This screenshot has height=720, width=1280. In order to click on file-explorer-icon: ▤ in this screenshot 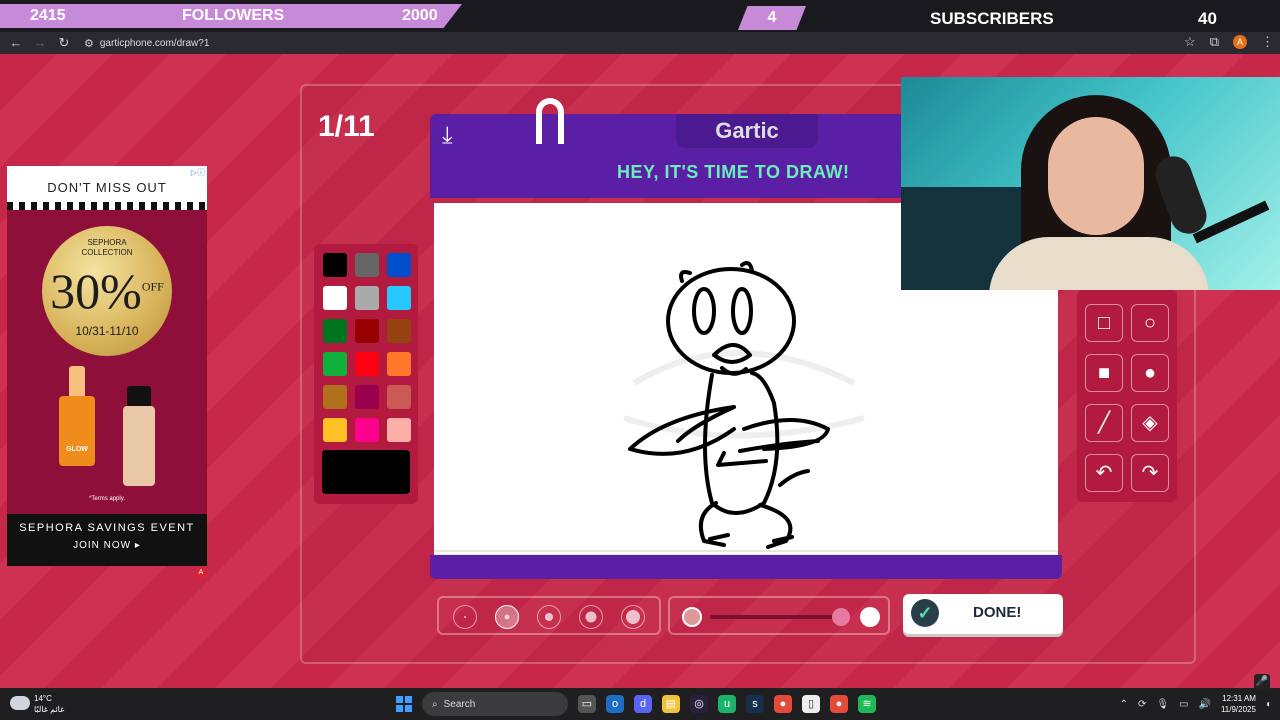, I will do `click(671, 704)`.